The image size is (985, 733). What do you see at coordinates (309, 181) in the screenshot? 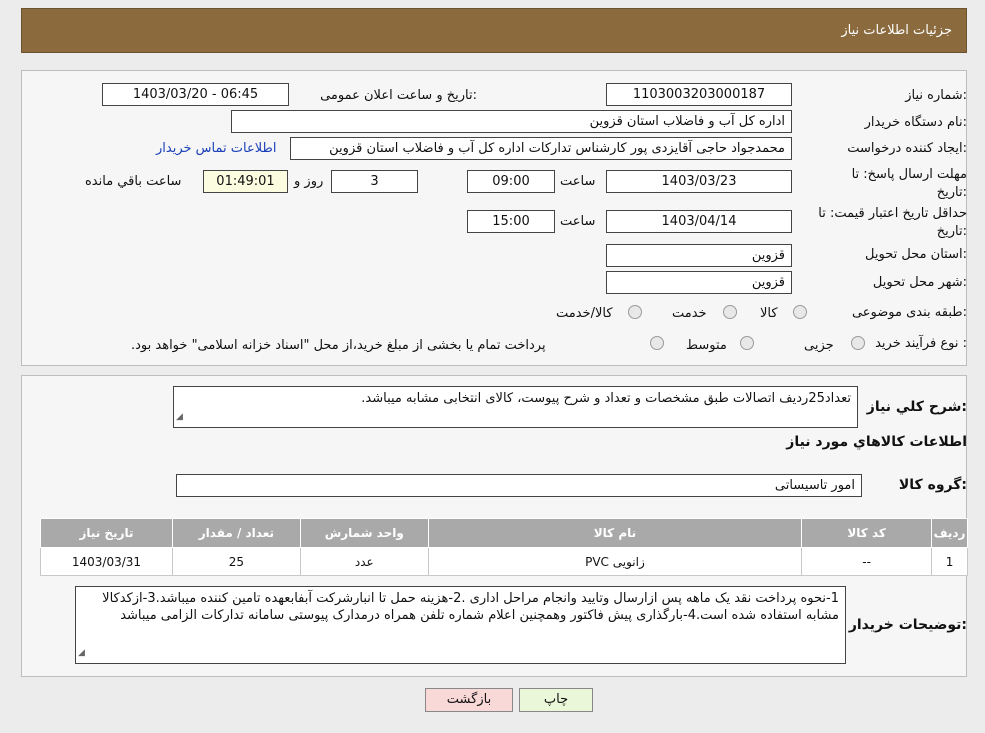
I see `days-label: روز و` at bounding box center [309, 181].